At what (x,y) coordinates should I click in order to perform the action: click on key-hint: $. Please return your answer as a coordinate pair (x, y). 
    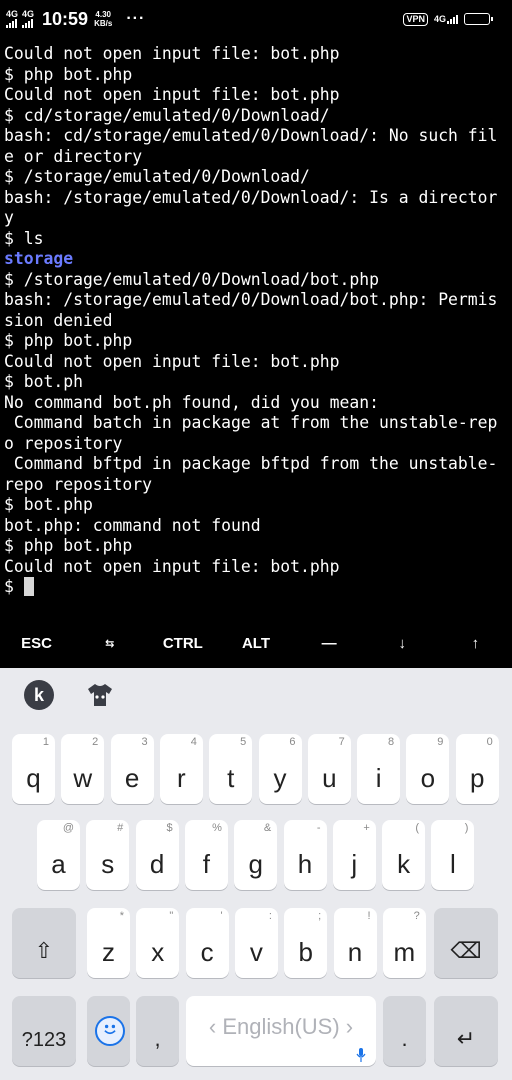
    Looking at the image, I should click on (169, 828).